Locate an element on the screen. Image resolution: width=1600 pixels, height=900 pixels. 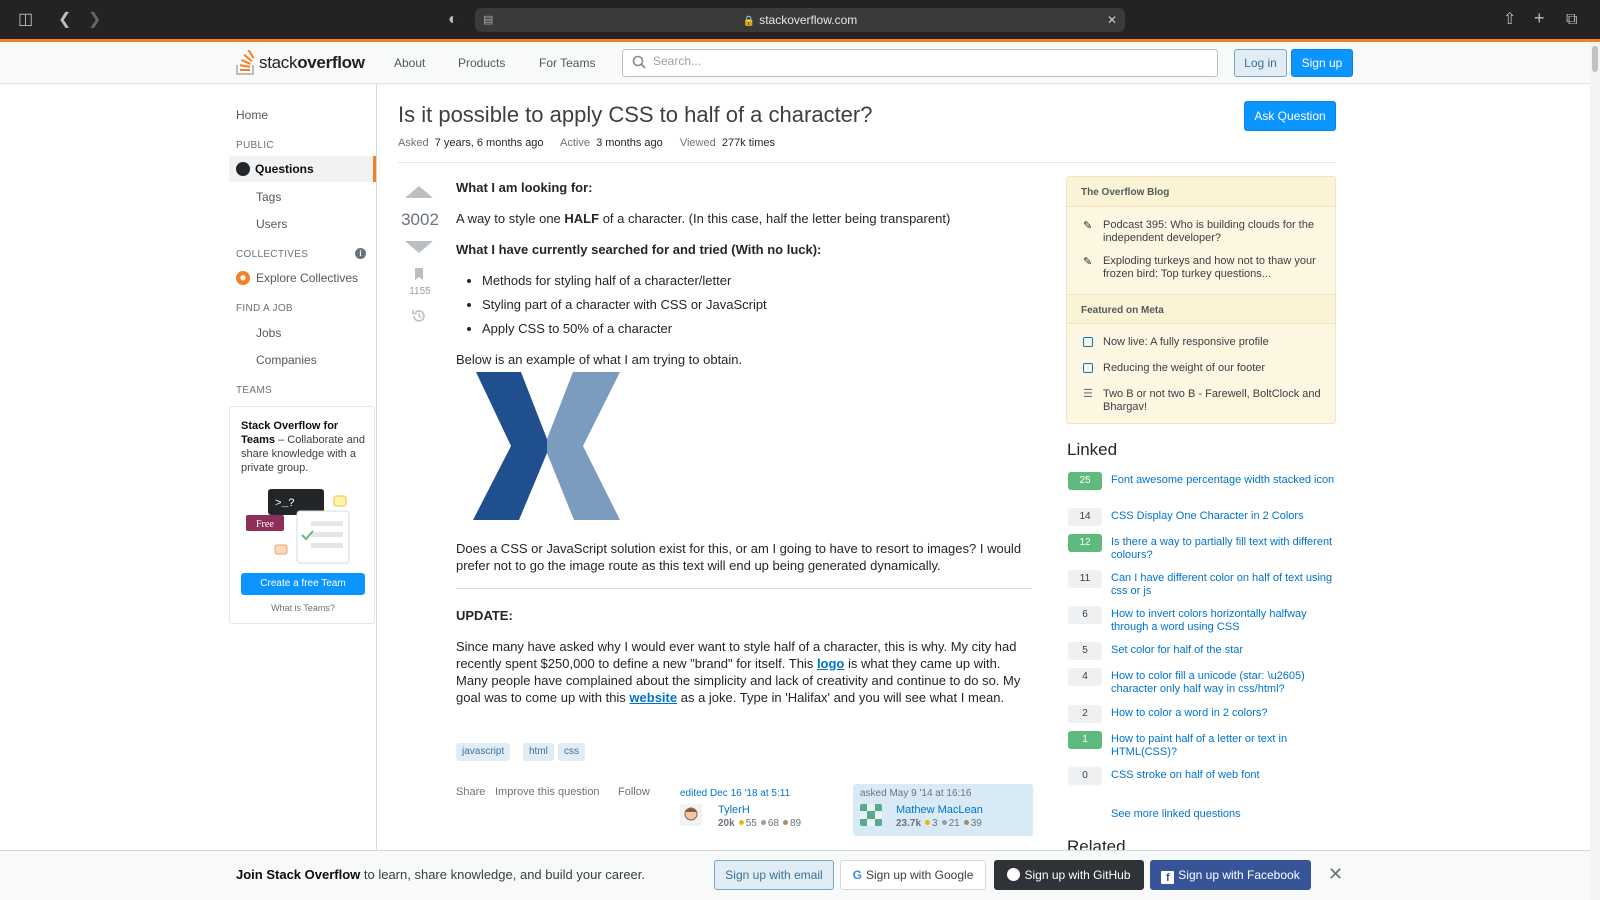
share-icon: ⇧ is located at coordinates (1509, 20).